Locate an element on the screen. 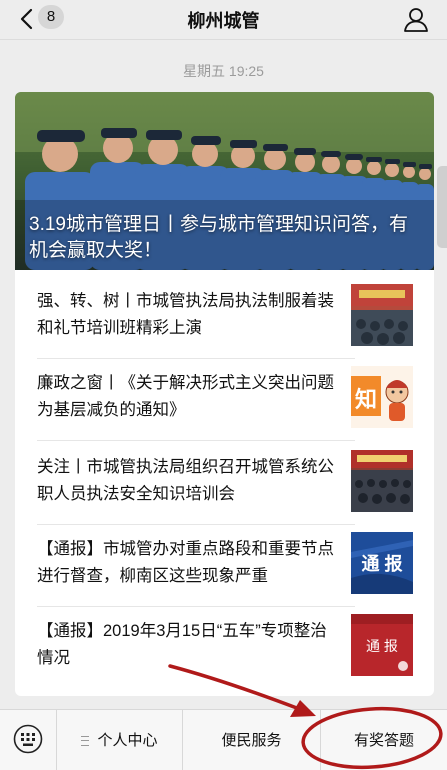 This screenshot has height=770, width=447. list-item: 关注丨市城管执法局组织召开城管系统公职人员执法安全知识培训会 is located at coordinates (225, 484).